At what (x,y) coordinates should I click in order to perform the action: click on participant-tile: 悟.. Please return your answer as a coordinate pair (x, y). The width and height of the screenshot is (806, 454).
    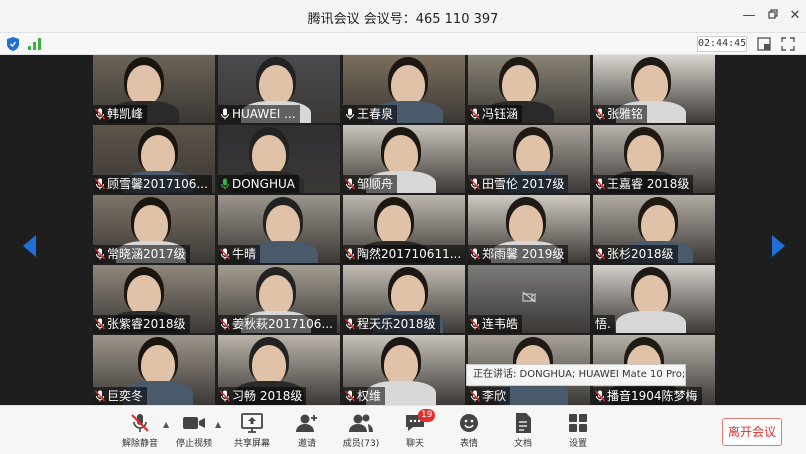
    Looking at the image, I should click on (654, 299).